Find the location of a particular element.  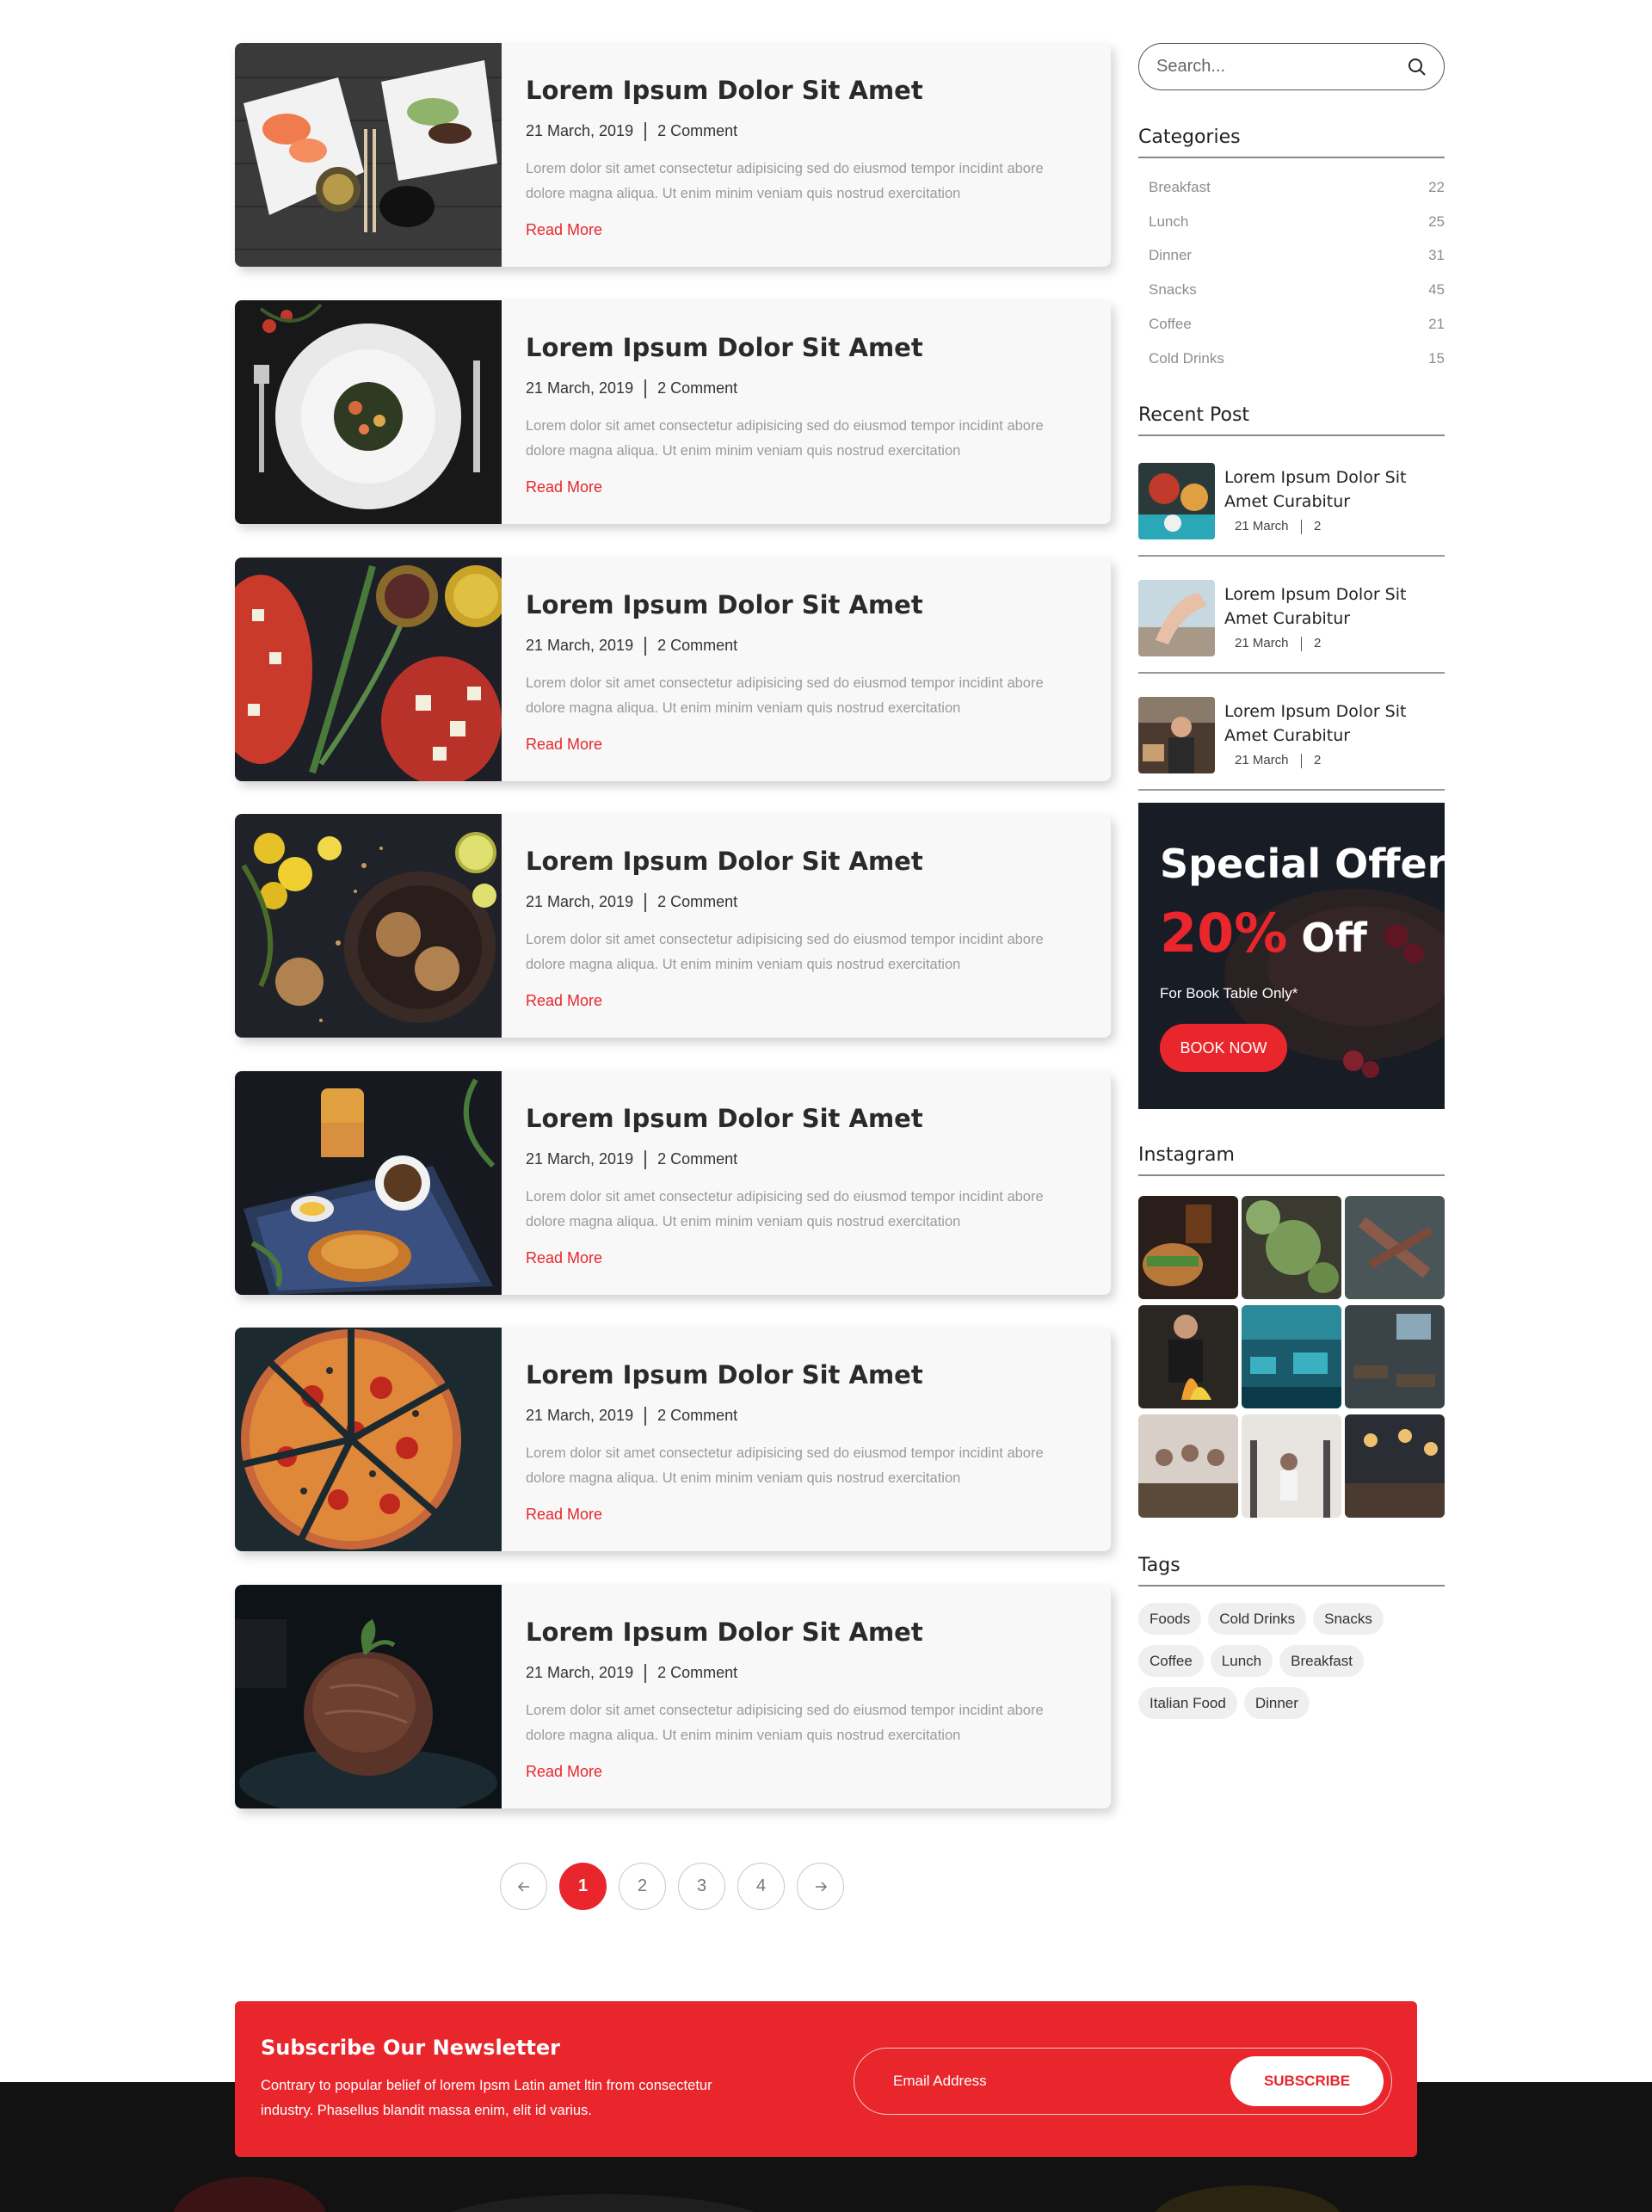

tag-item: Snacks is located at coordinates (1348, 1619).